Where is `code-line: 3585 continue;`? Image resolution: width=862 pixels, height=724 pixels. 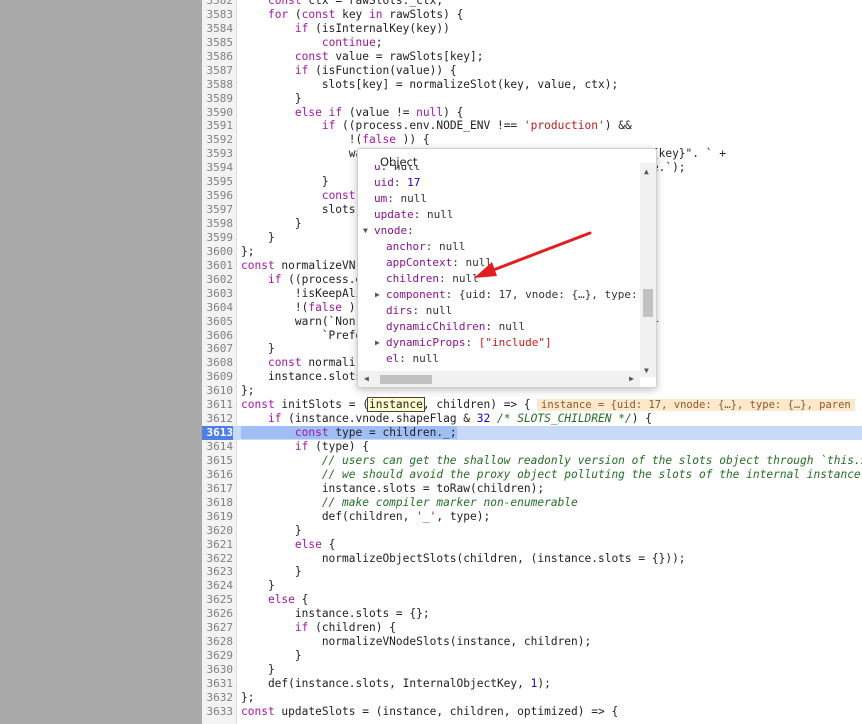
code-line: 3585 continue; is located at coordinates (532, 43).